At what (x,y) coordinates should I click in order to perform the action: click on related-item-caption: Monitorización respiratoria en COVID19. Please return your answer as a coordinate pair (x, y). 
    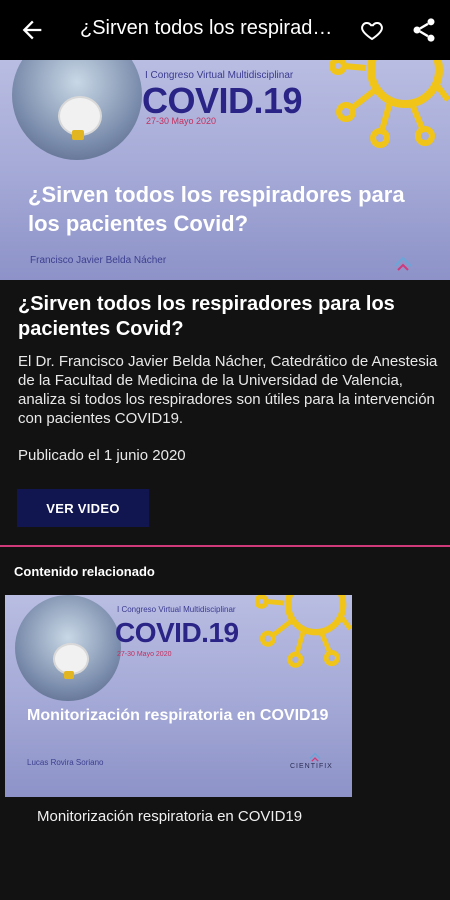
    Looking at the image, I should click on (169, 816).